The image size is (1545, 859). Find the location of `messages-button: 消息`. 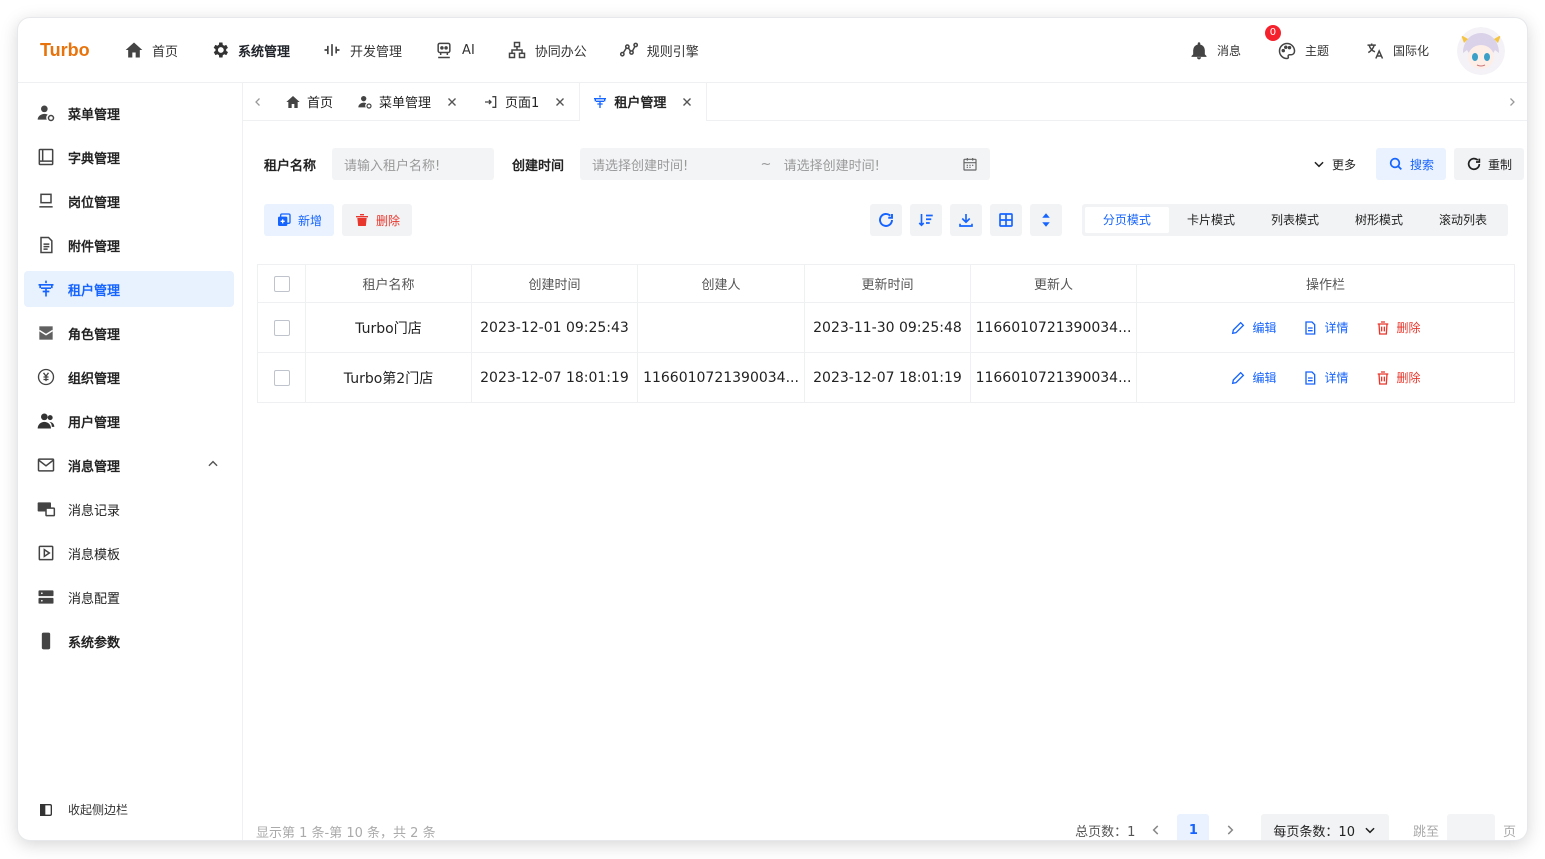

messages-button: 消息 is located at coordinates (1215, 51).